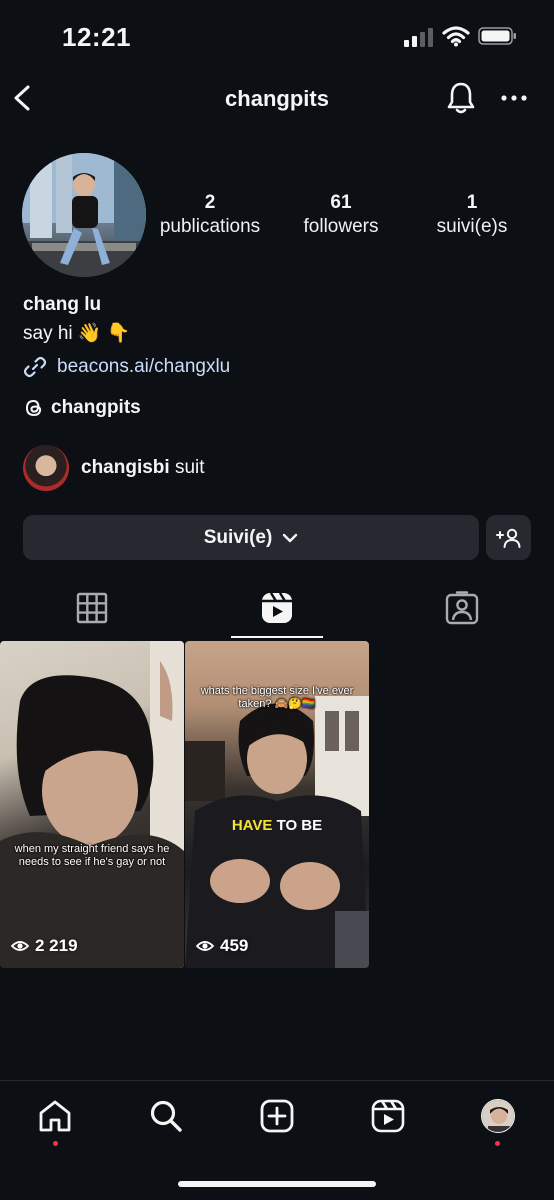  I want to click on stat-following: 1 suivi(e)s, so click(472, 216).